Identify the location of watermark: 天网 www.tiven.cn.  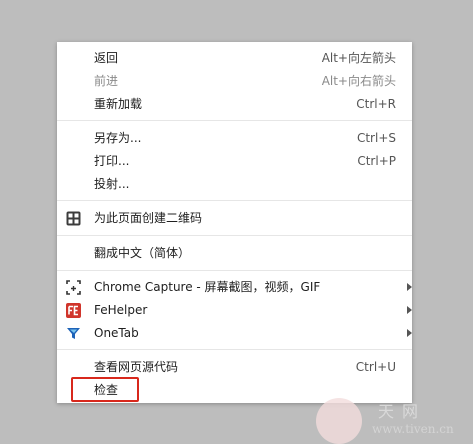
(394, 420).